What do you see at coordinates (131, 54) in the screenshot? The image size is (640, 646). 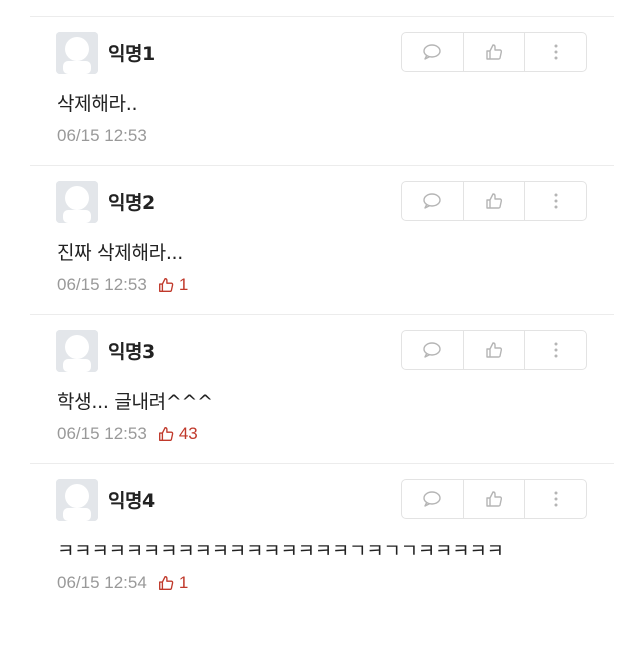 I see `comment-author: 익명1` at bounding box center [131, 54].